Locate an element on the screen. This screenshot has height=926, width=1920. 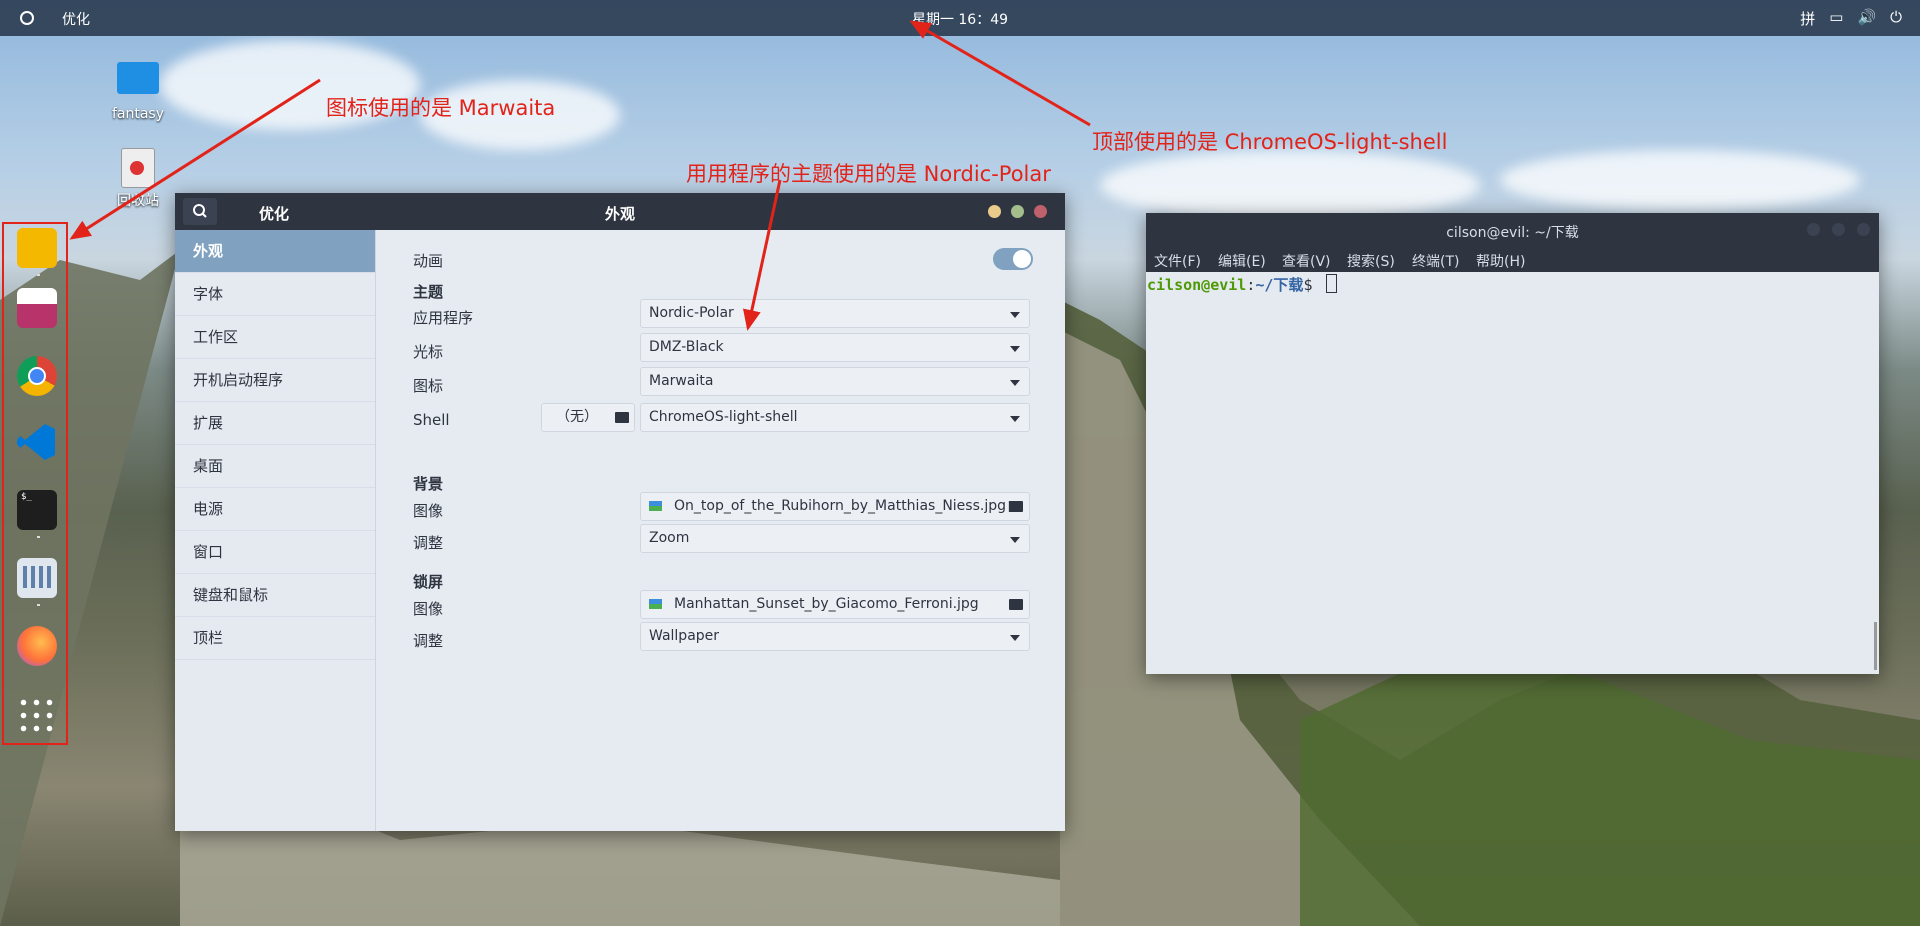
arrow-to-app-theme is located at coordinates (762, 255).